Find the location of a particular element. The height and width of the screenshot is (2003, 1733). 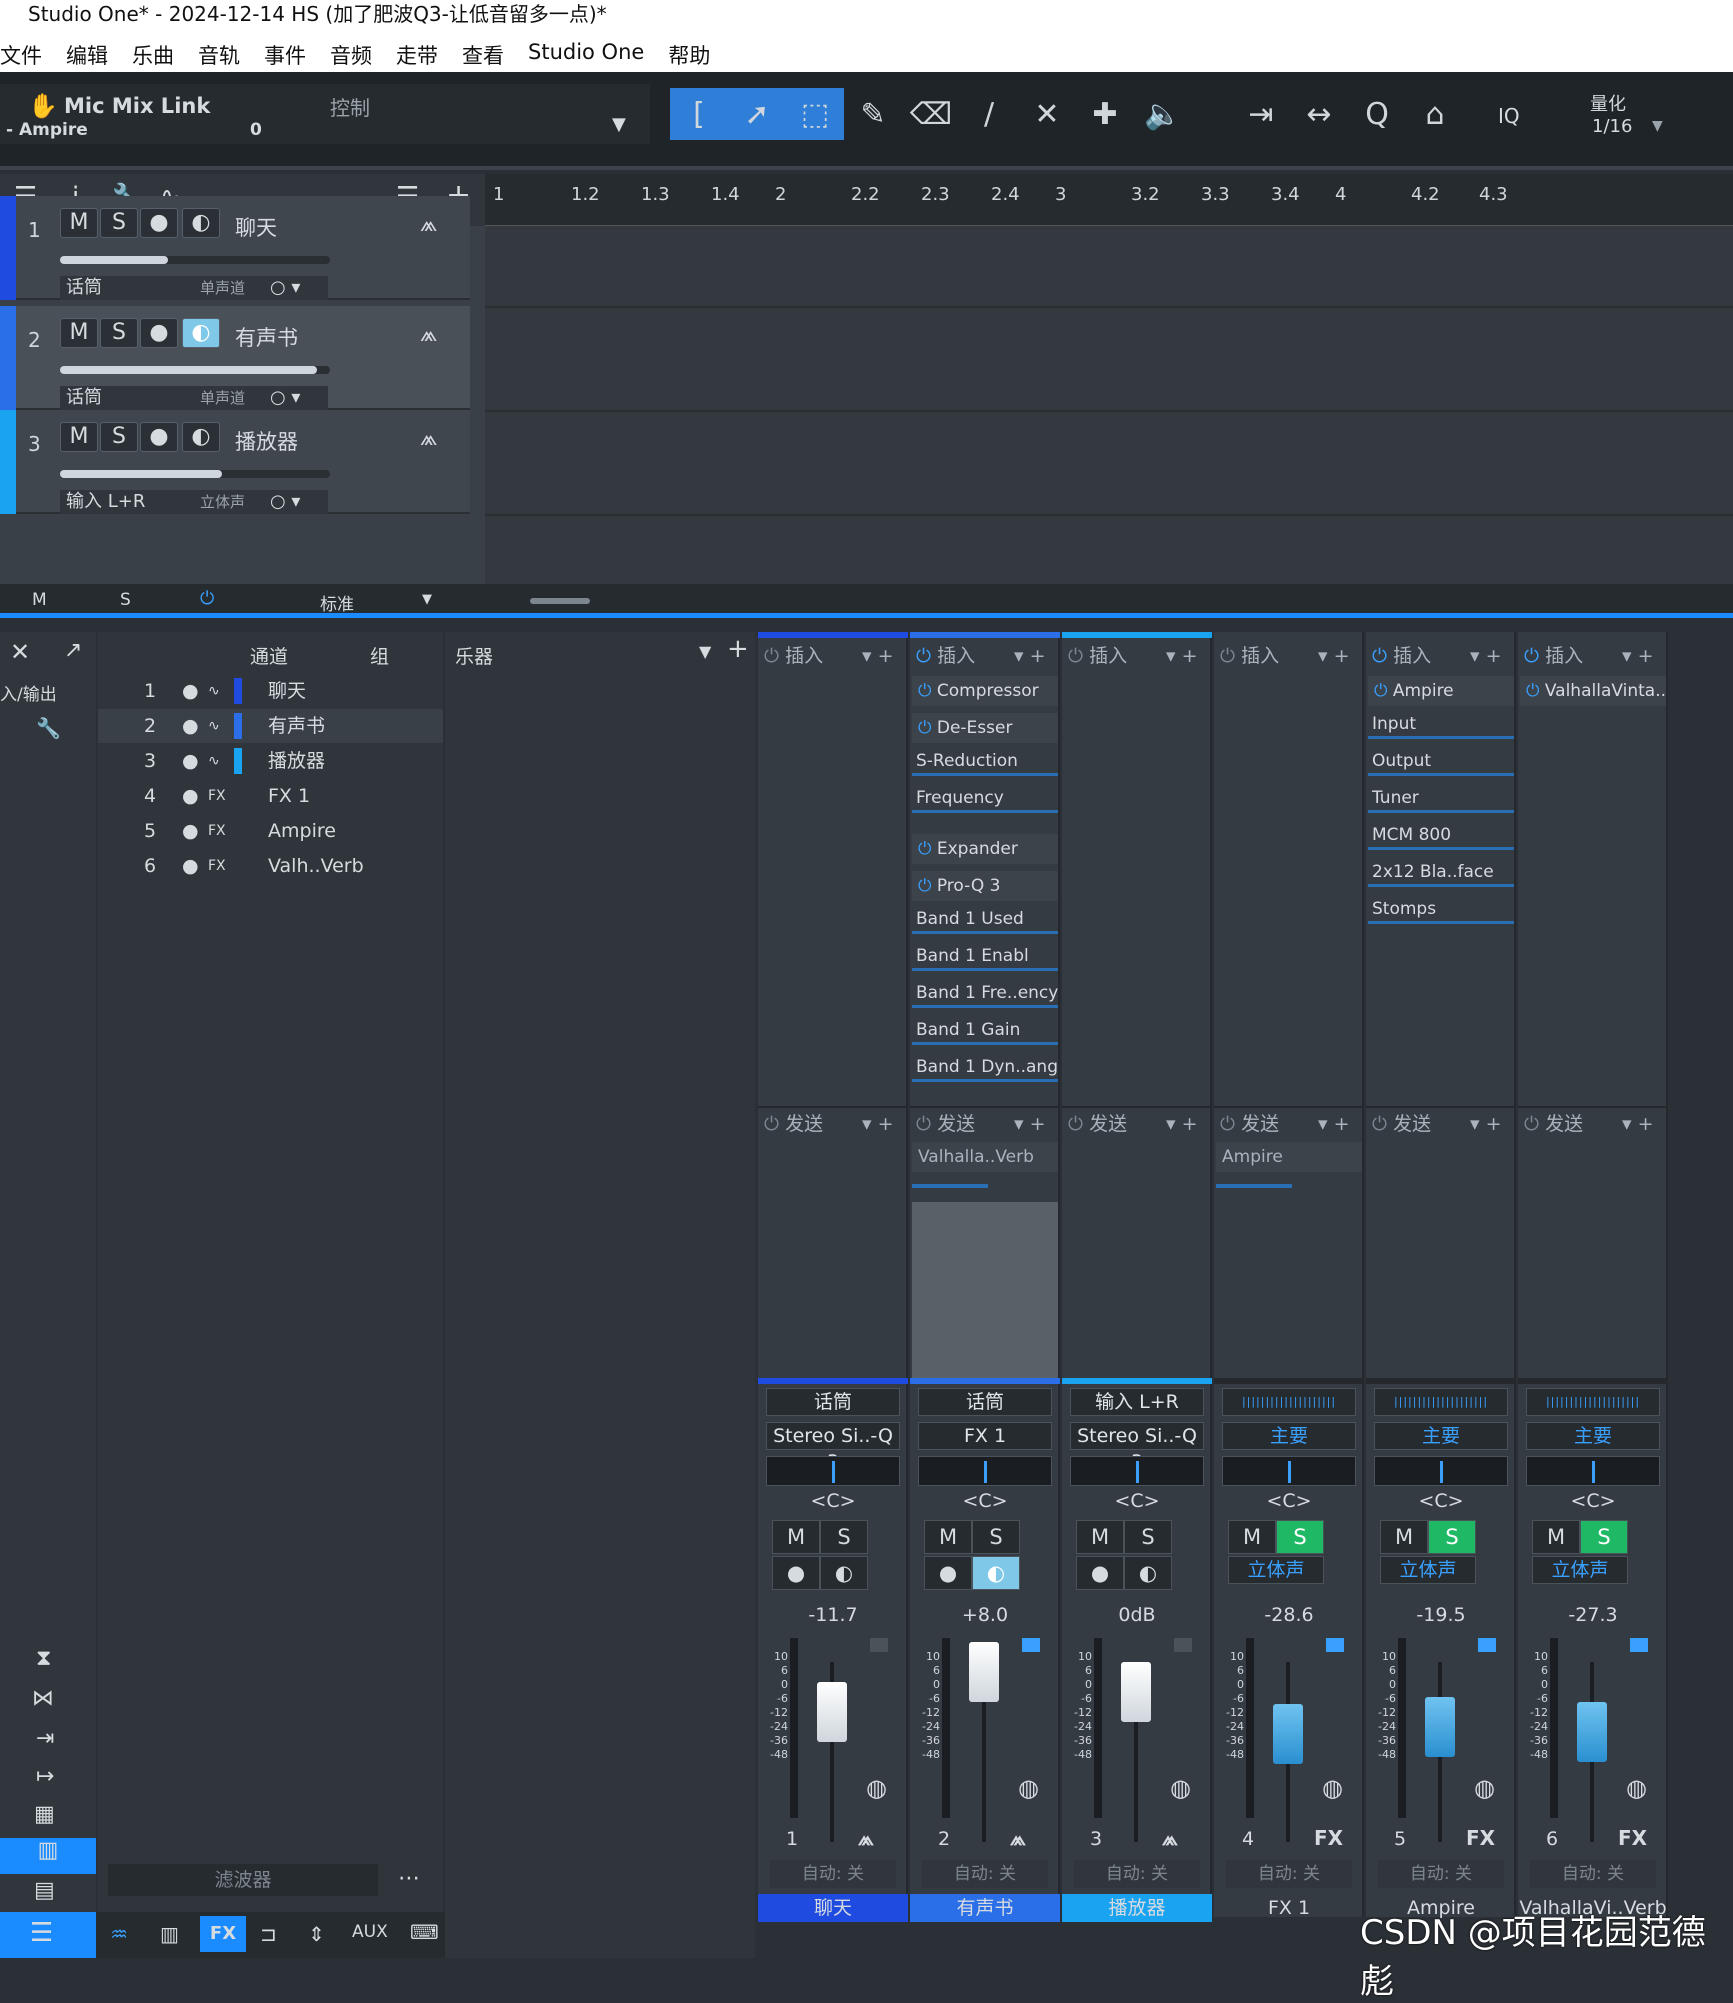

listen-tool-icon: 🔈 is located at coordinates (1163, 114).